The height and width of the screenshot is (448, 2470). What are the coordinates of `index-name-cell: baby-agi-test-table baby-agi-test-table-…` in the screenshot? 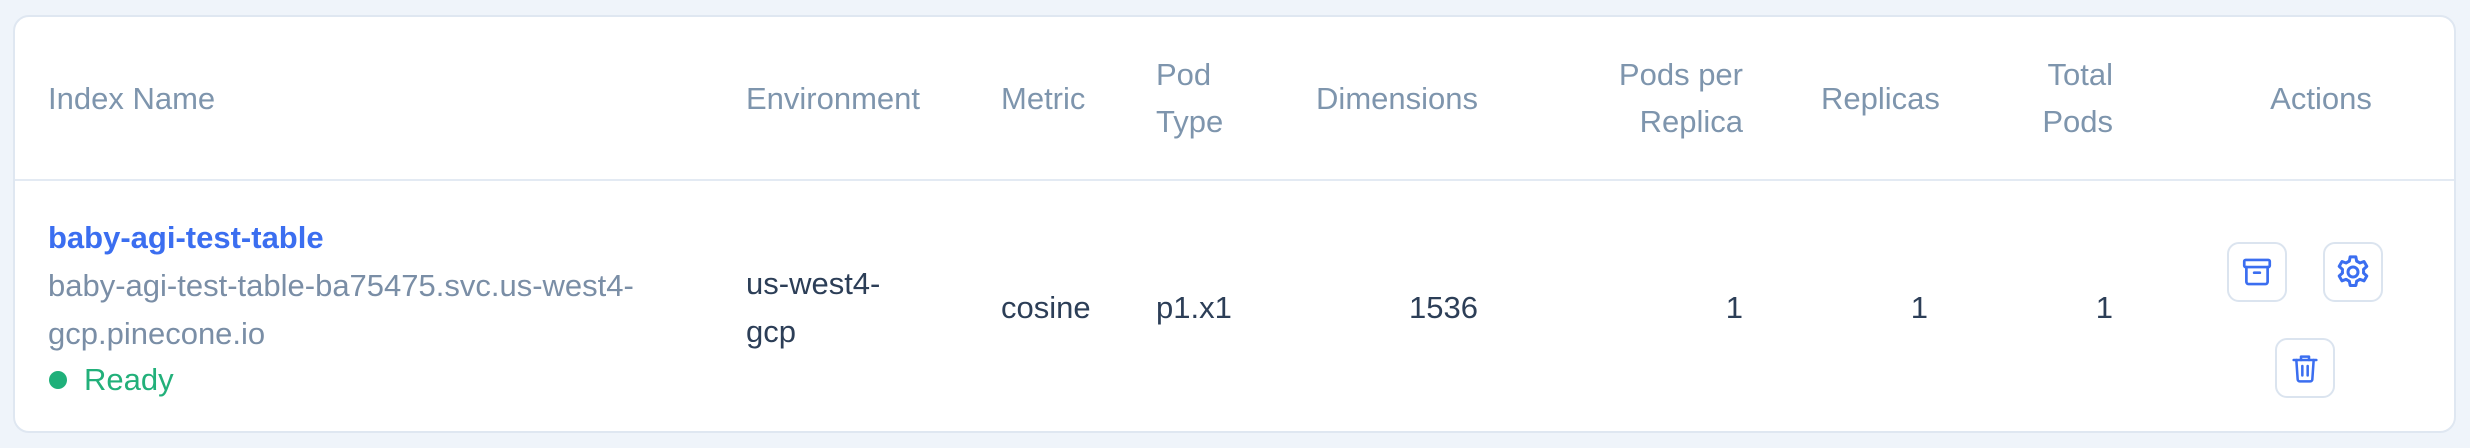 It's located at (368, 306).